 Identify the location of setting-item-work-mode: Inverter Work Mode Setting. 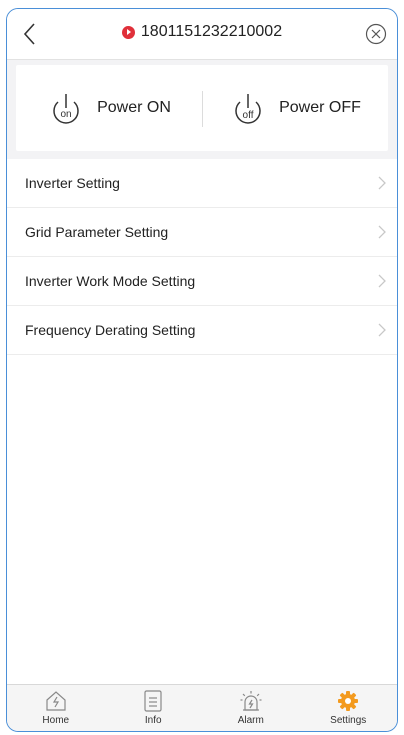
(202, 281).